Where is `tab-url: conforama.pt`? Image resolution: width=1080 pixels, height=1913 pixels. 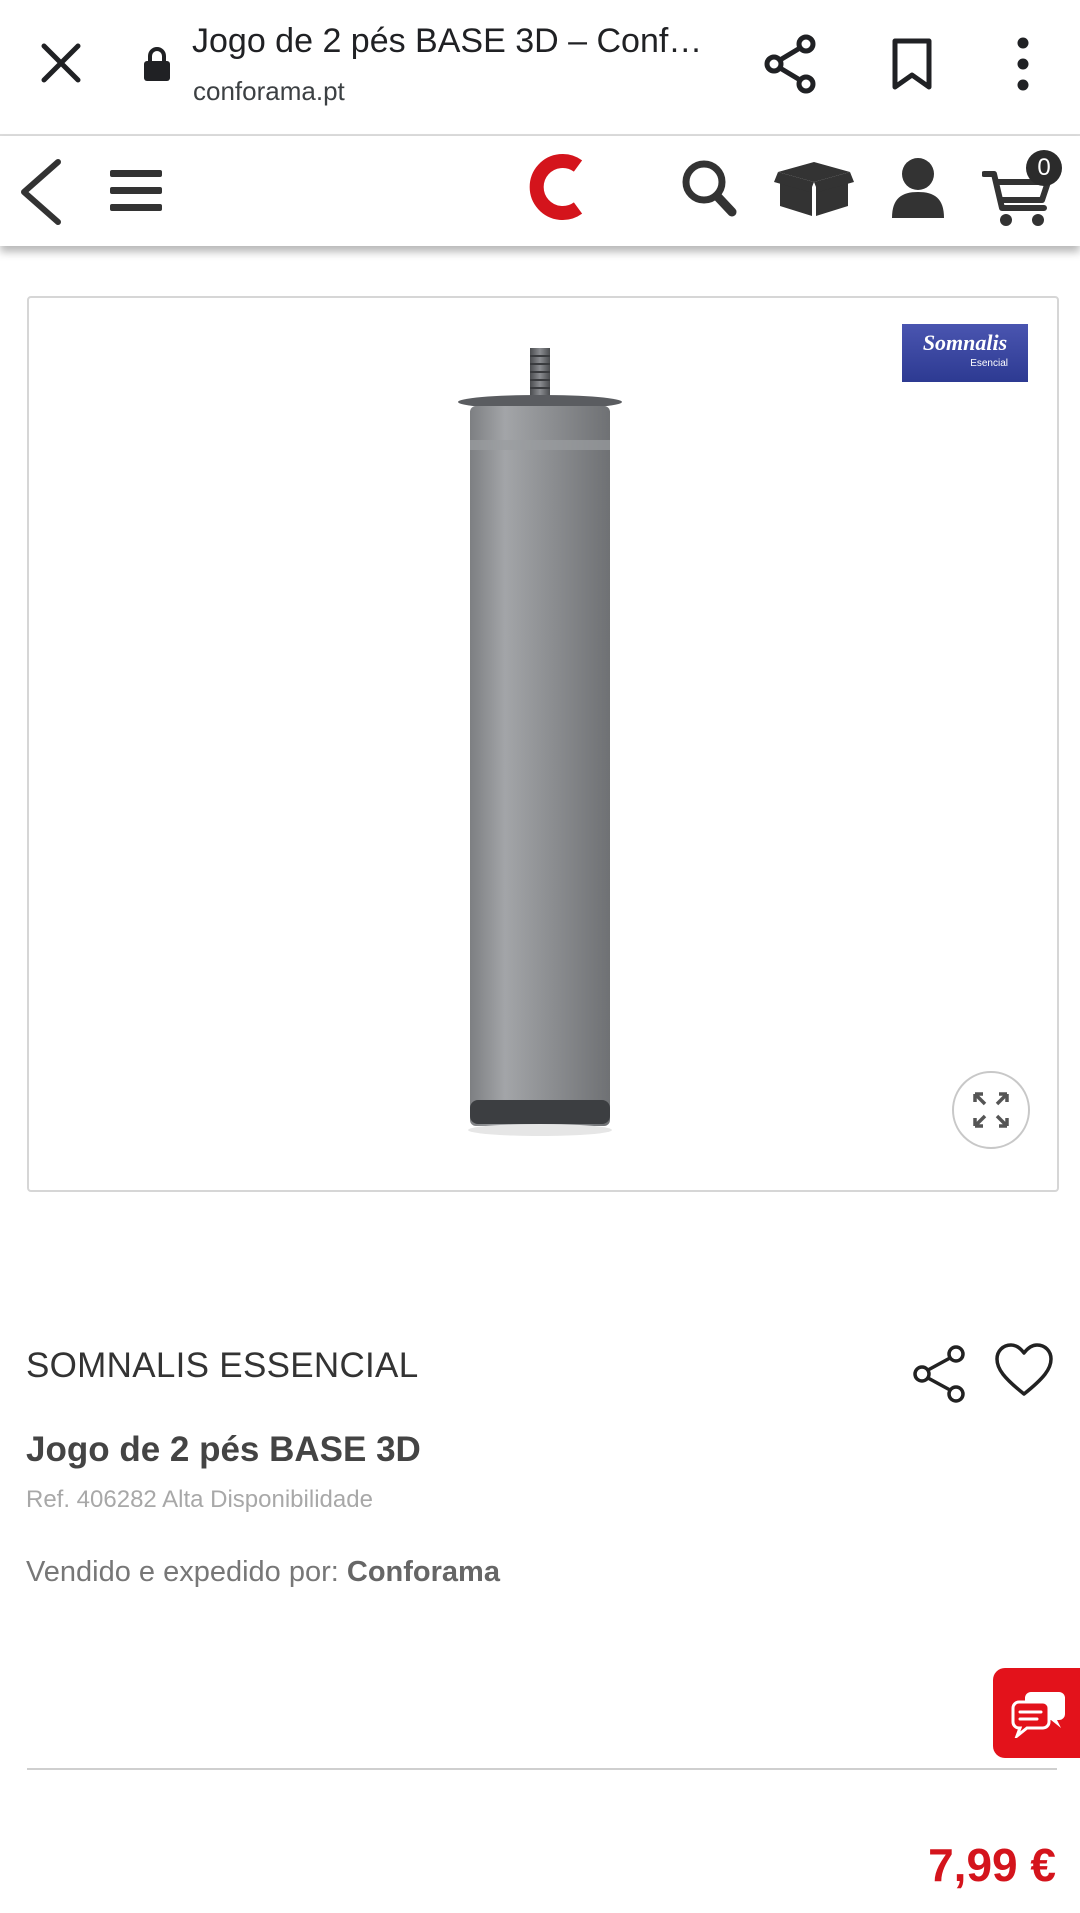 tab-url: conforama.pt is located at coordinates (269, 91).